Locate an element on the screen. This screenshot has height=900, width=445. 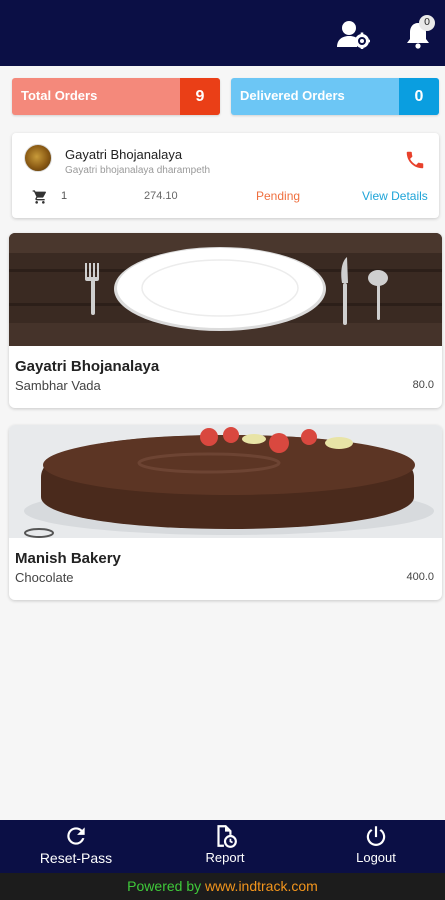
report-label: Report is located at coordinates (225, 857).